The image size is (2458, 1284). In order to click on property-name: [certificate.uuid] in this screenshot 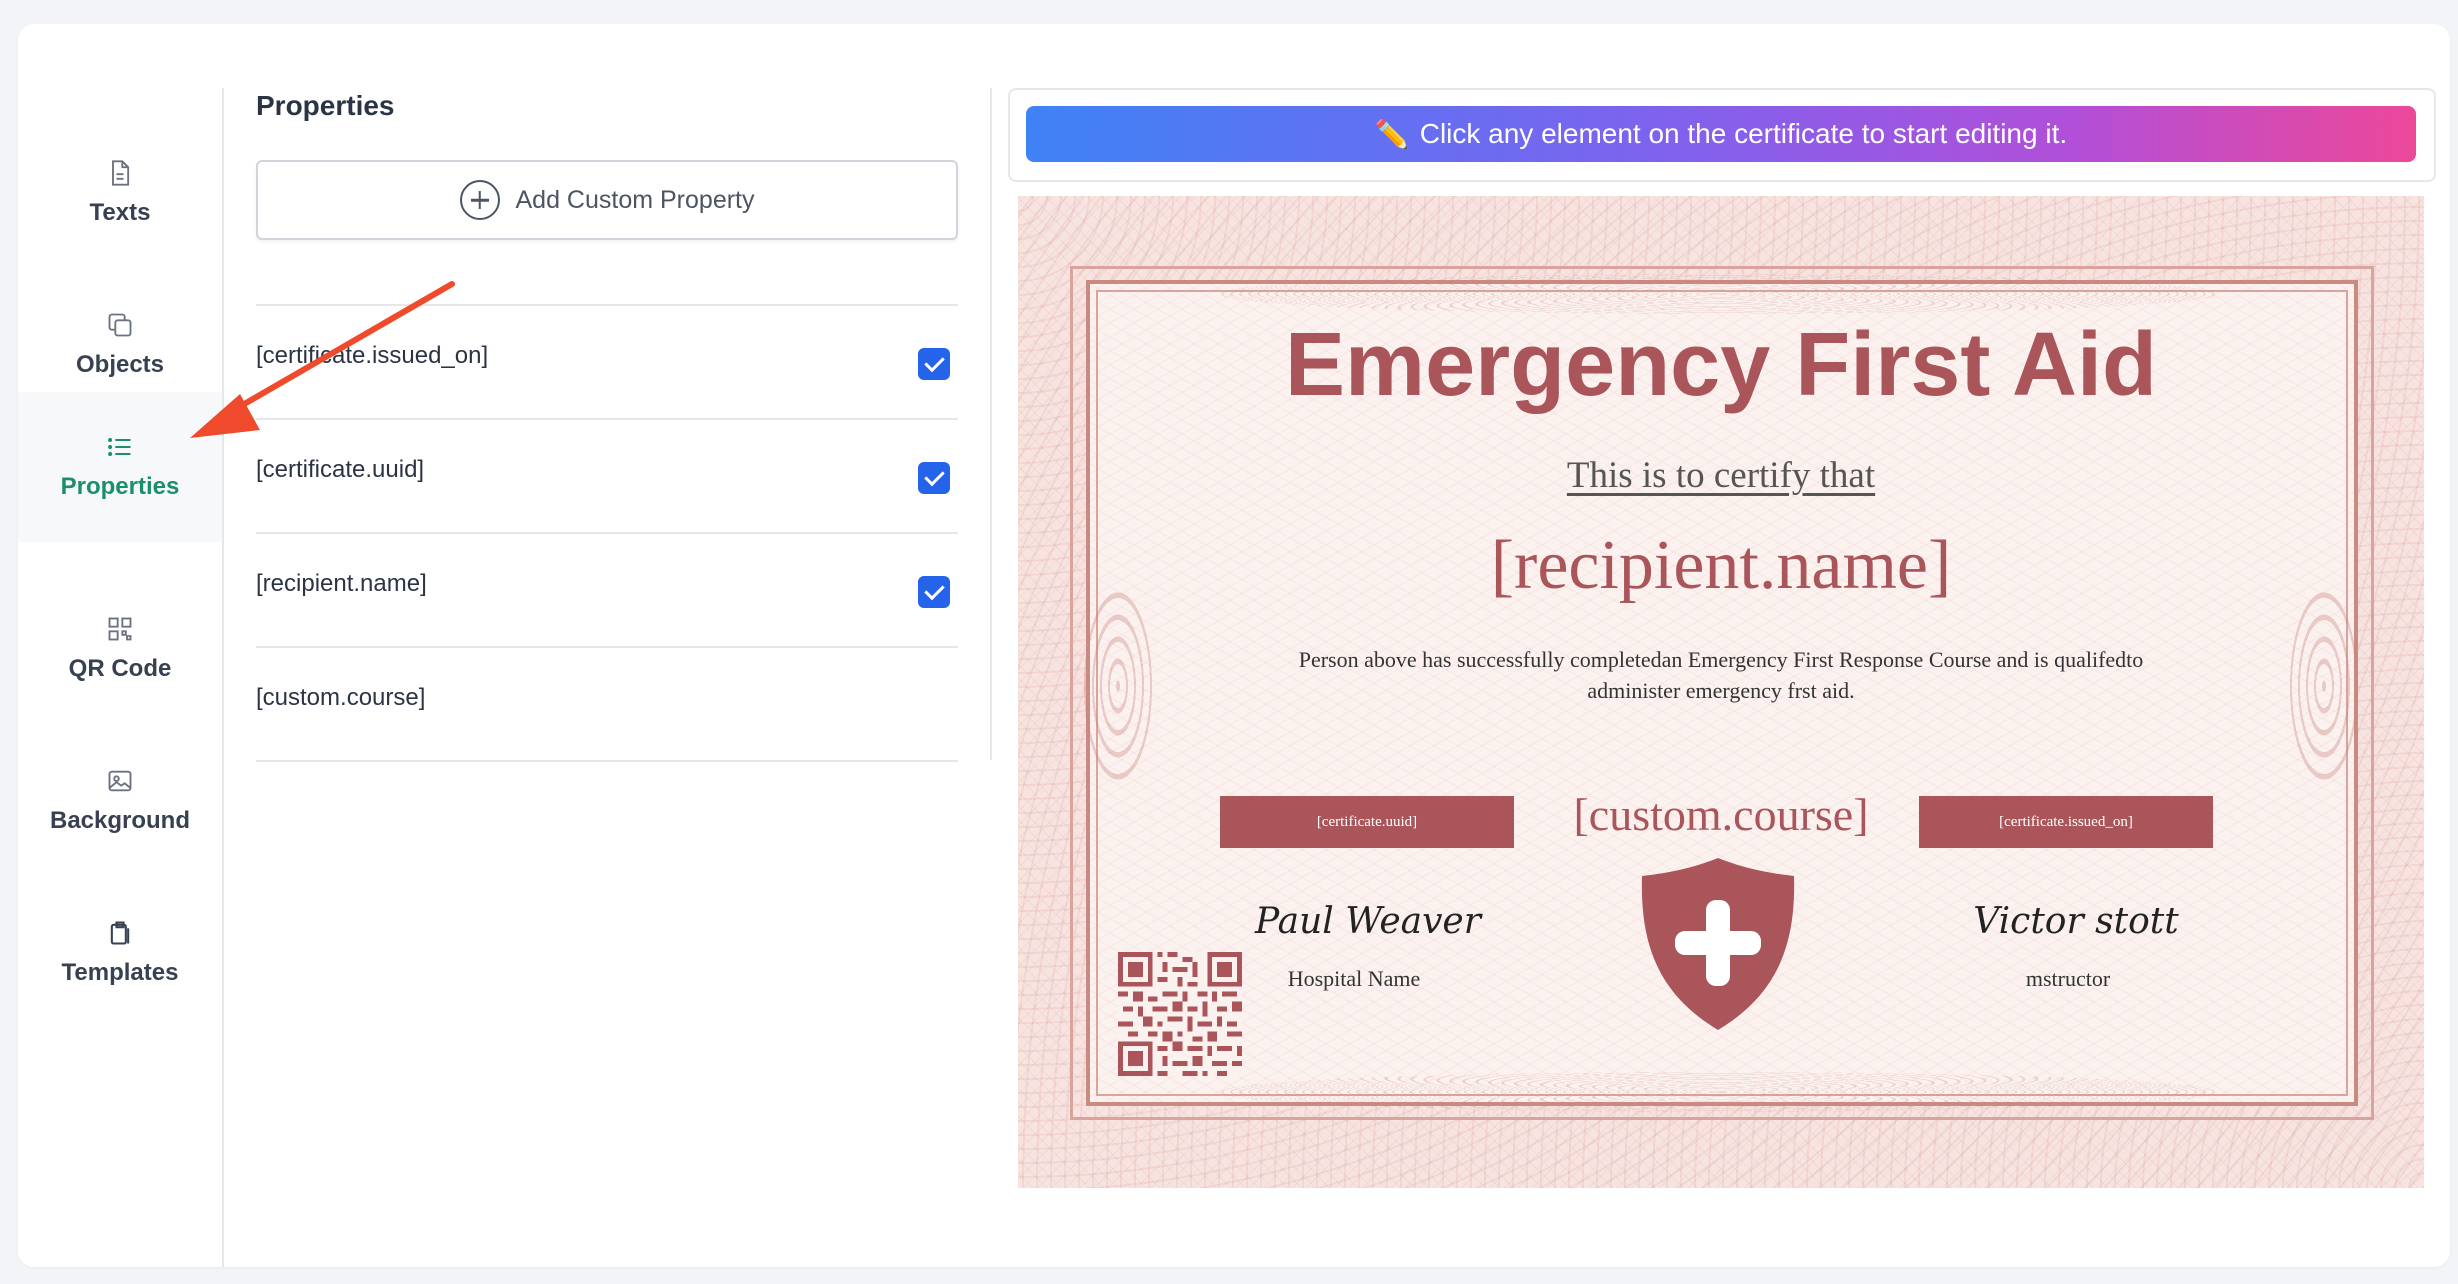, I will do `click(340, 469)`.